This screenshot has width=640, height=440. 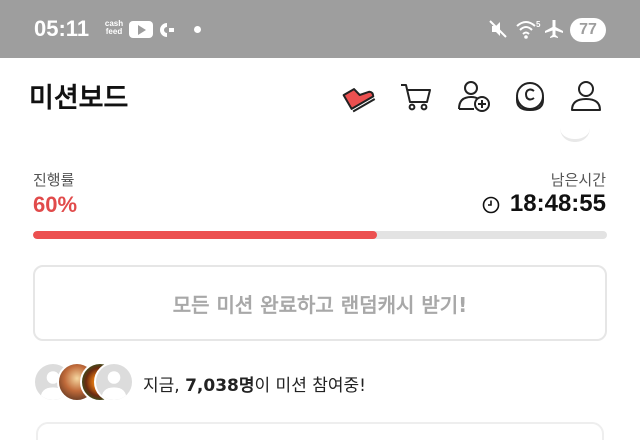 What do you see at coordinates (55, 204) in the screenshot?
I see `progress-percent: 60%` at bounding box center [55, 204].